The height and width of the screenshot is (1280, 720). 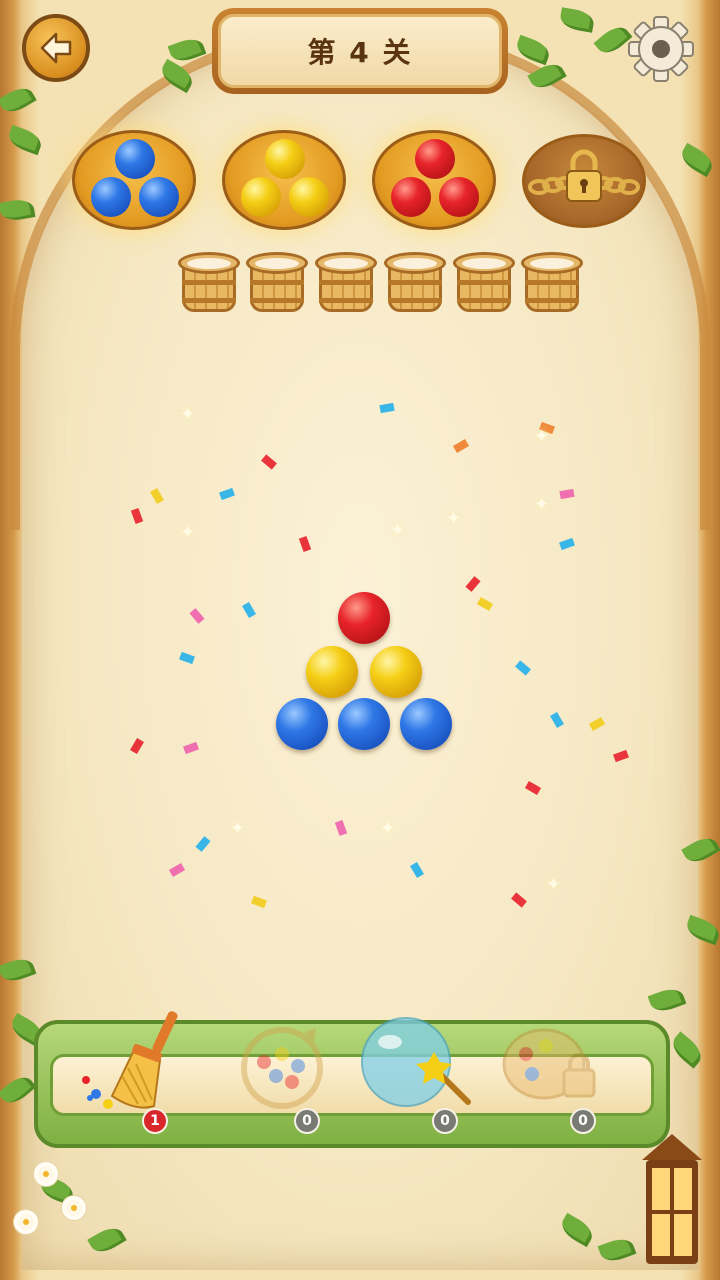 I want to click on palette-lock-icon, so click(x=549, y=1064).